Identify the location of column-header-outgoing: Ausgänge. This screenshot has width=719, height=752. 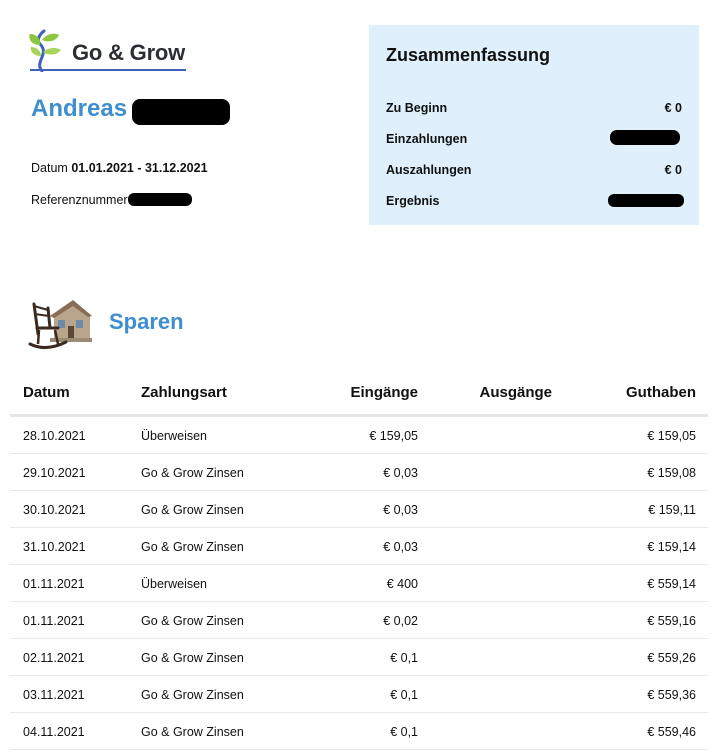
(515, 392).